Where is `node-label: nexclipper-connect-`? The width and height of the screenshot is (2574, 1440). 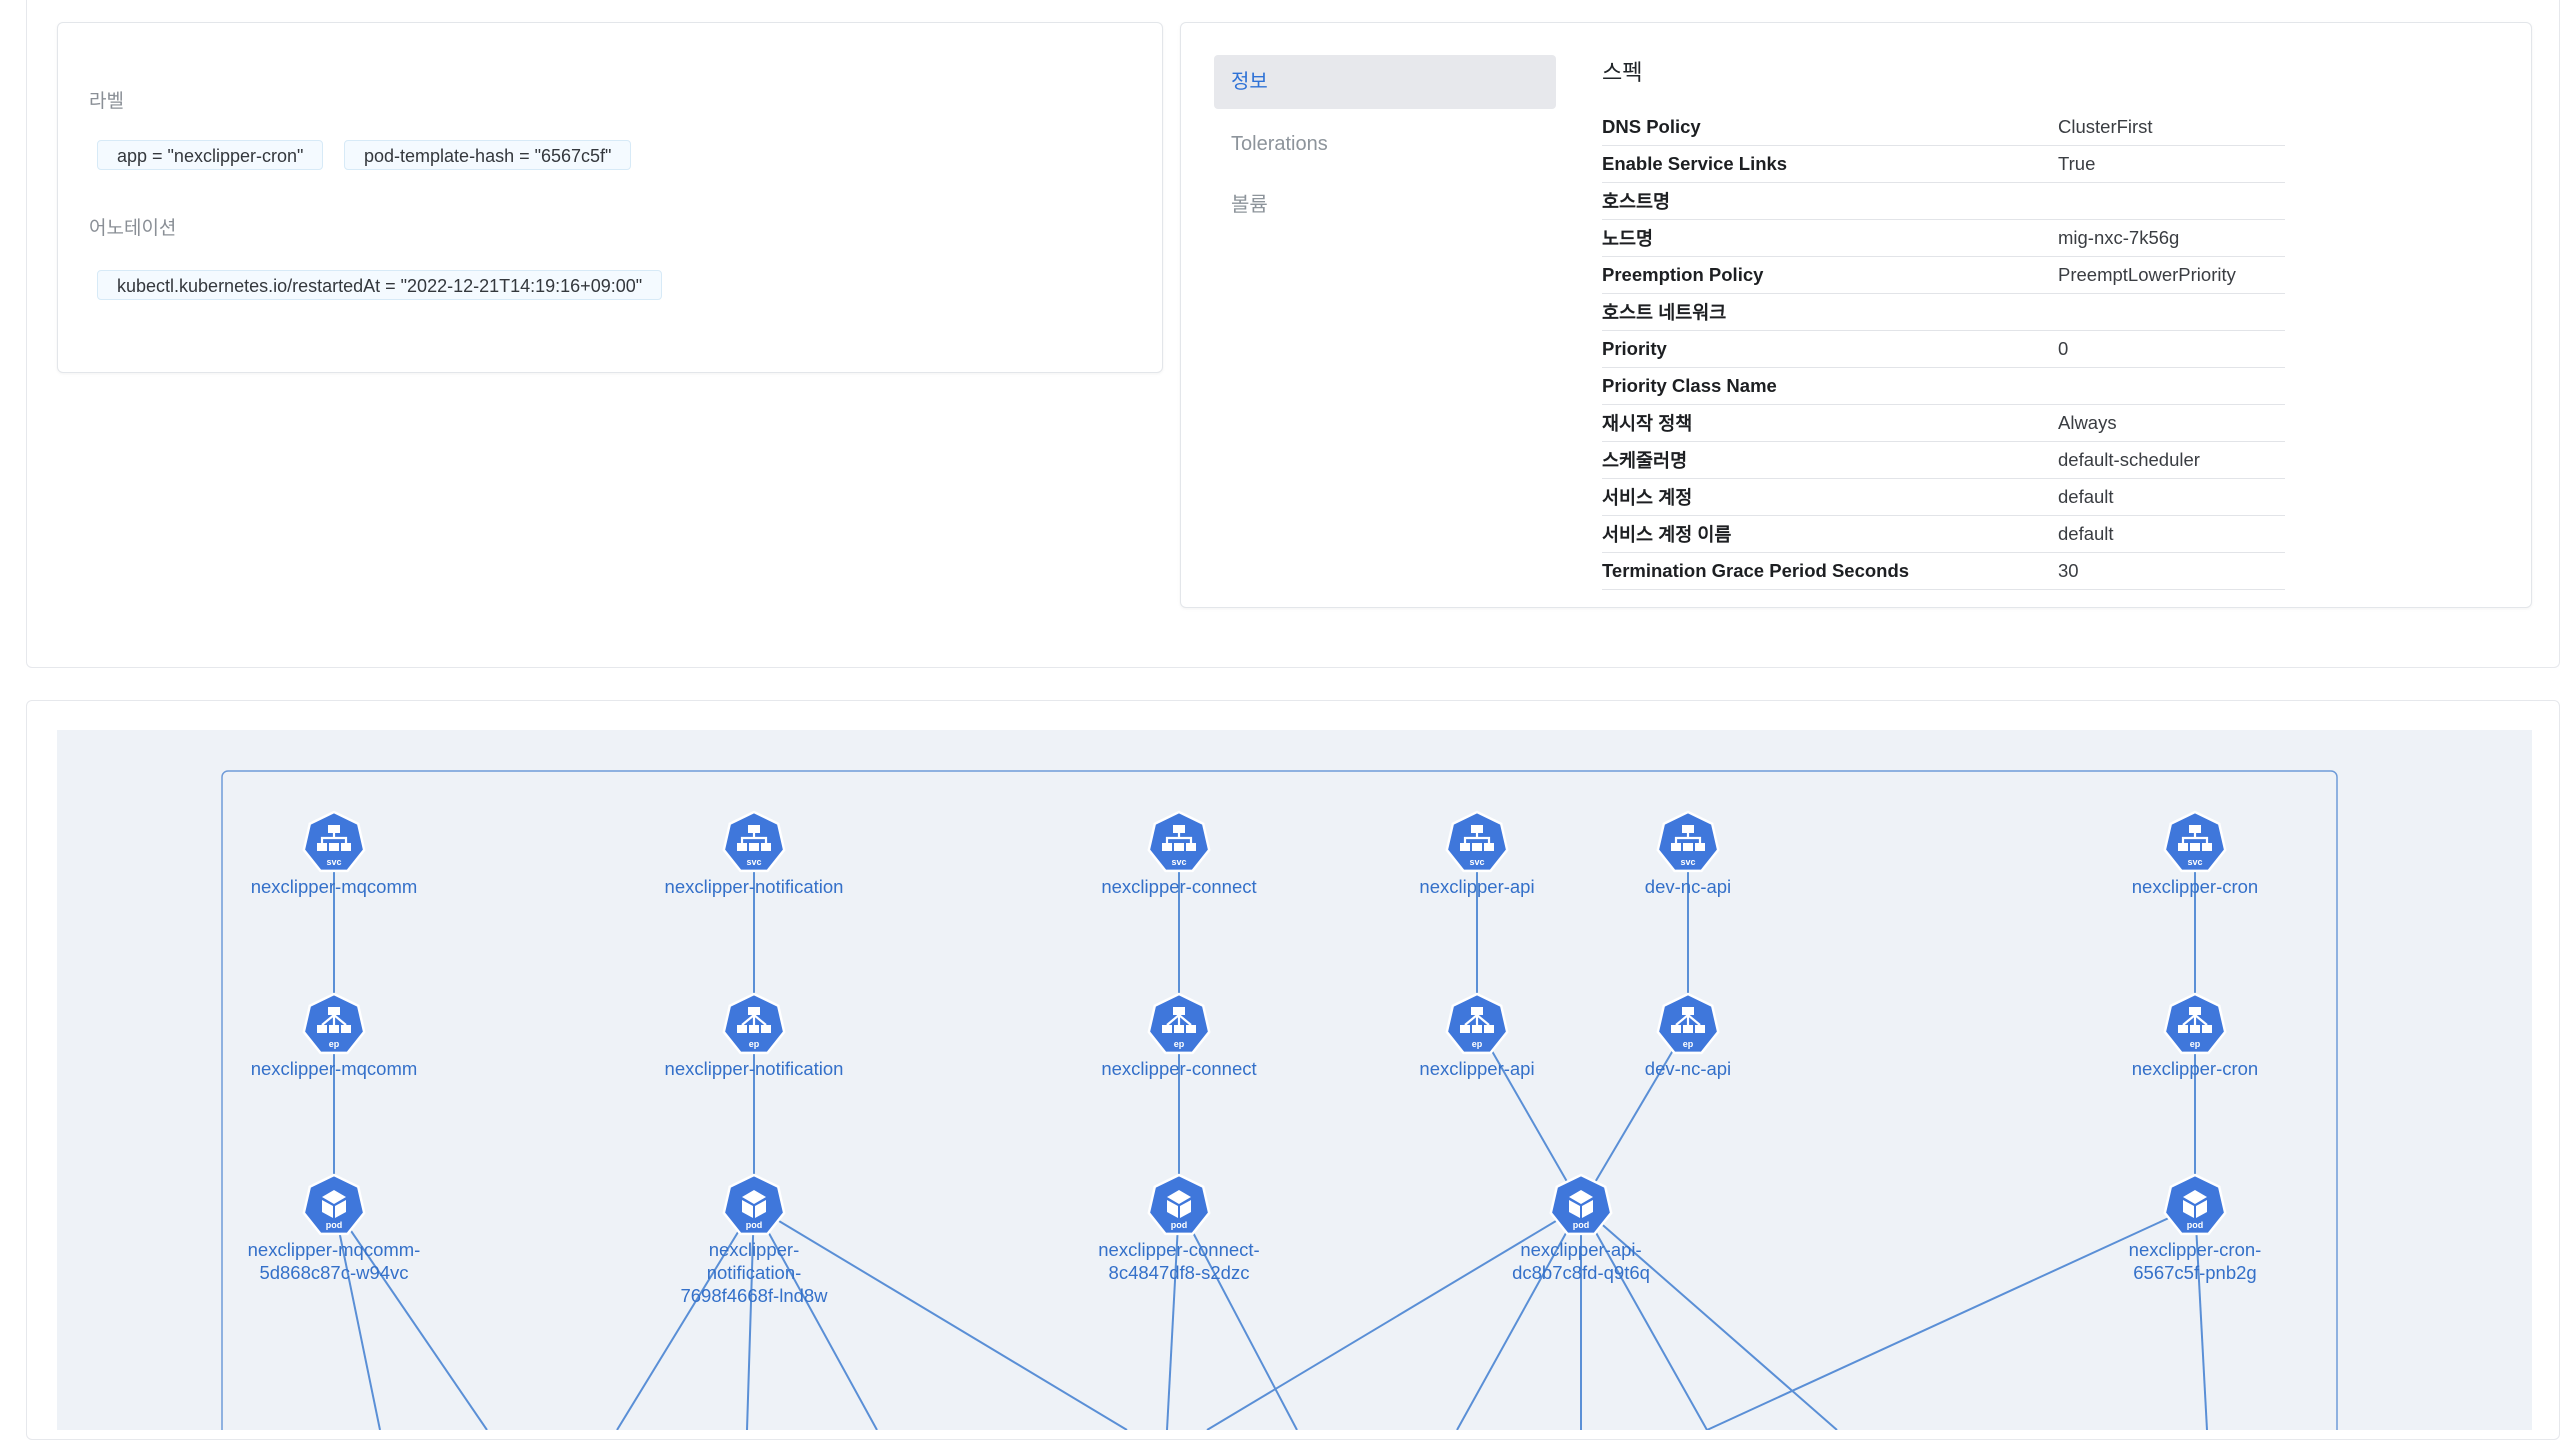
node-label: nexclipper-connect- is located at coordinates (1178, 1249).